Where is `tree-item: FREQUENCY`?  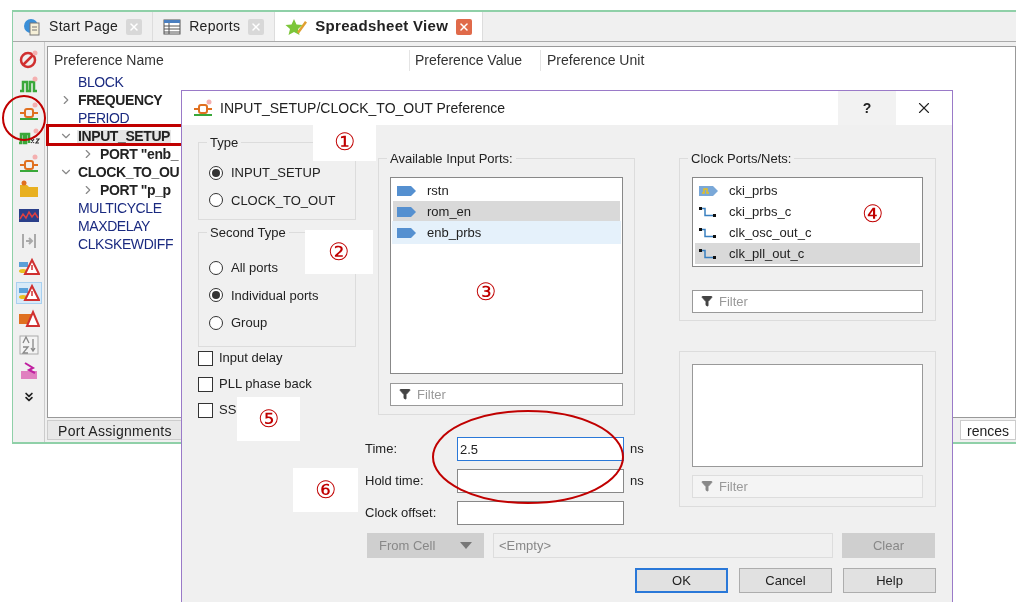 tree-item: FREQUENCY is located at coordinates (120, 100).